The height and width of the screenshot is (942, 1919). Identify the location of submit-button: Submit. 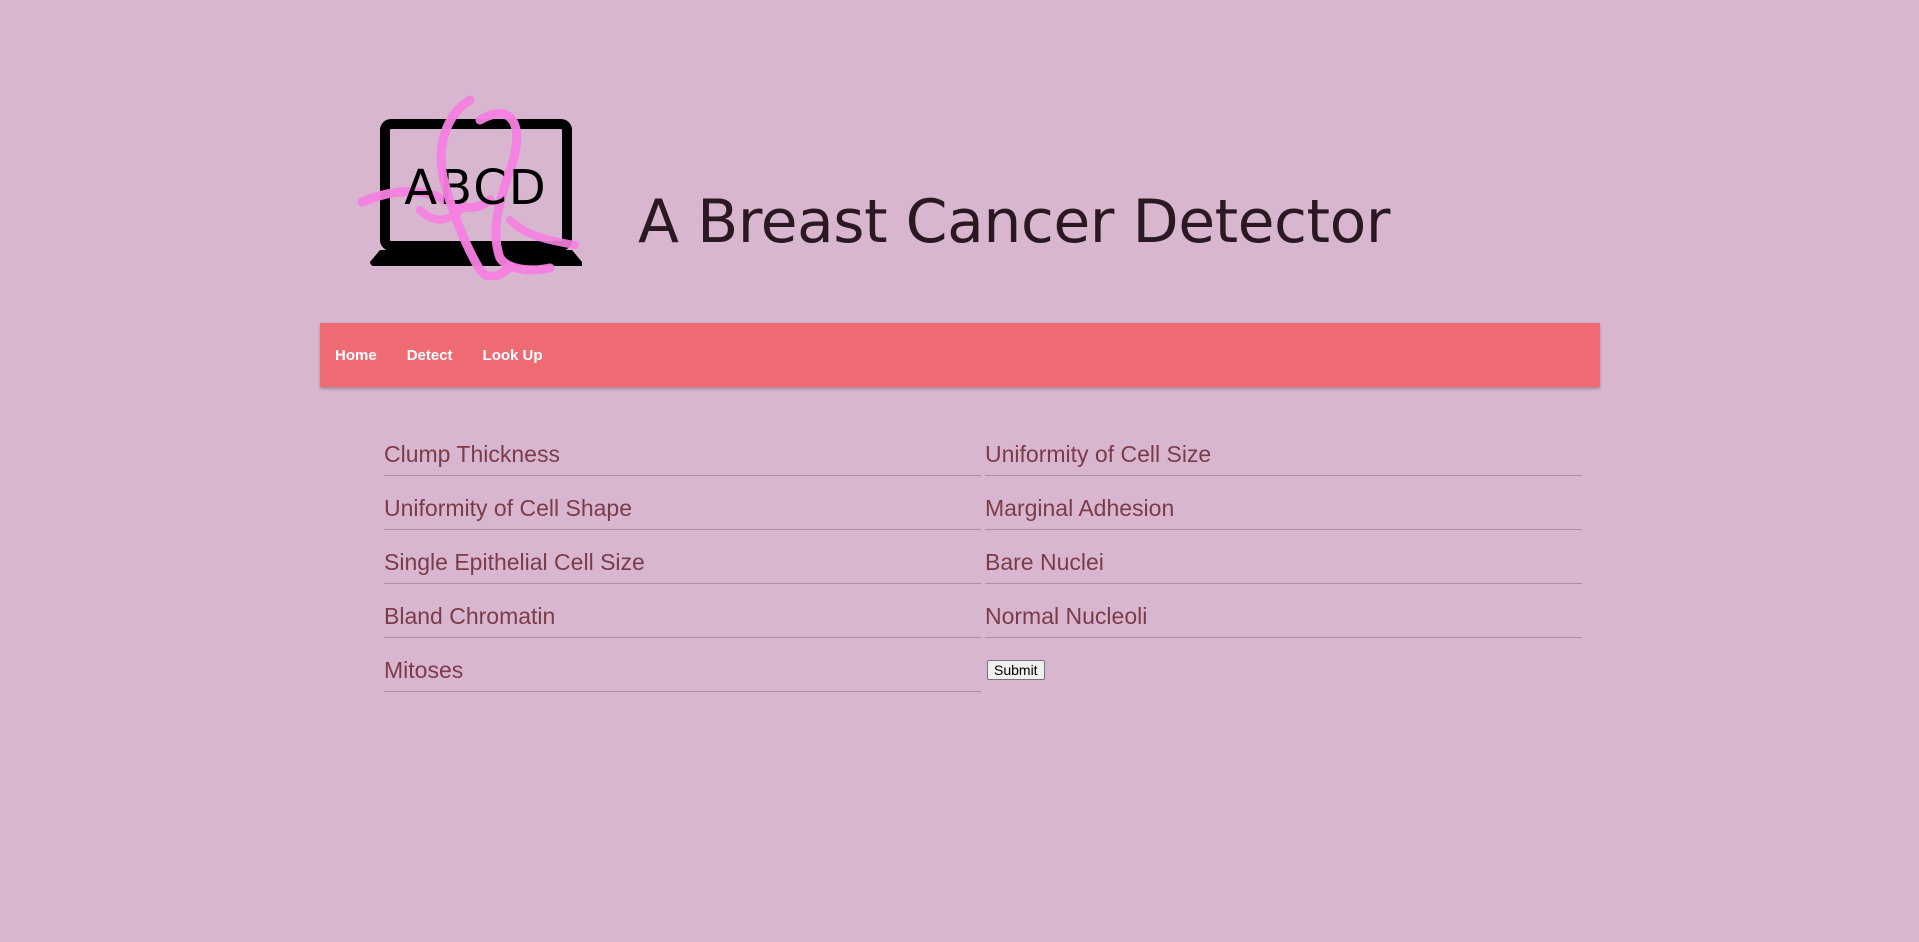
(1016, 670).